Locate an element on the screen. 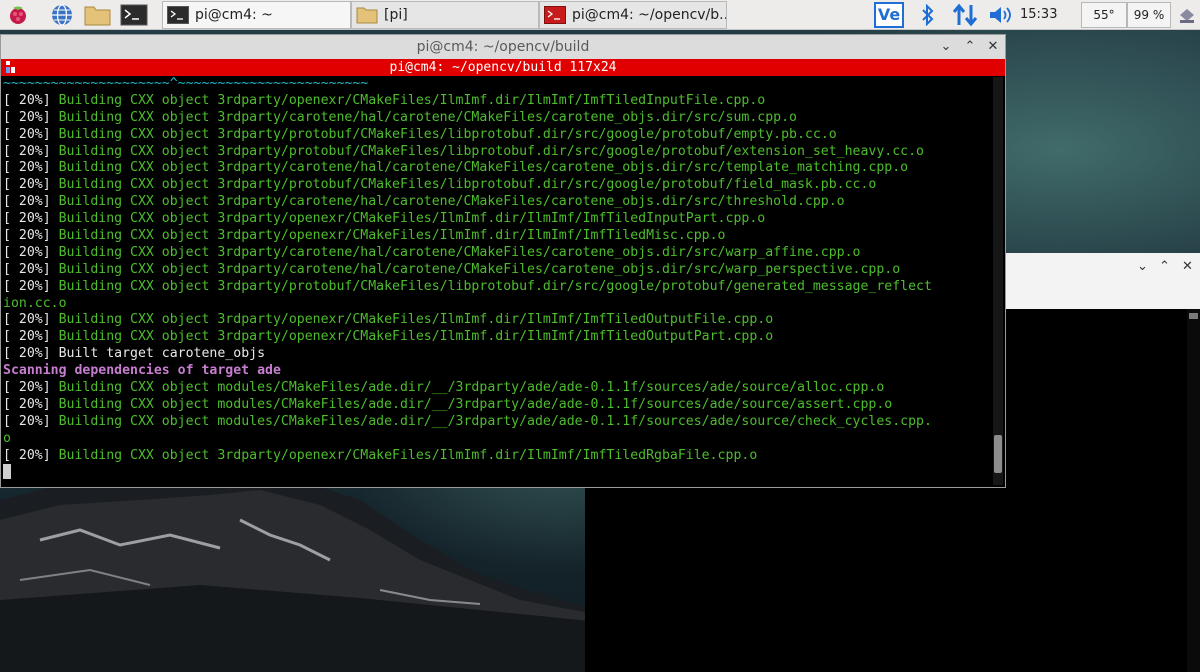 This screenshot has height=672, width=1200. terminal-line: ion.cc.o is located at coordinates (35, 303).